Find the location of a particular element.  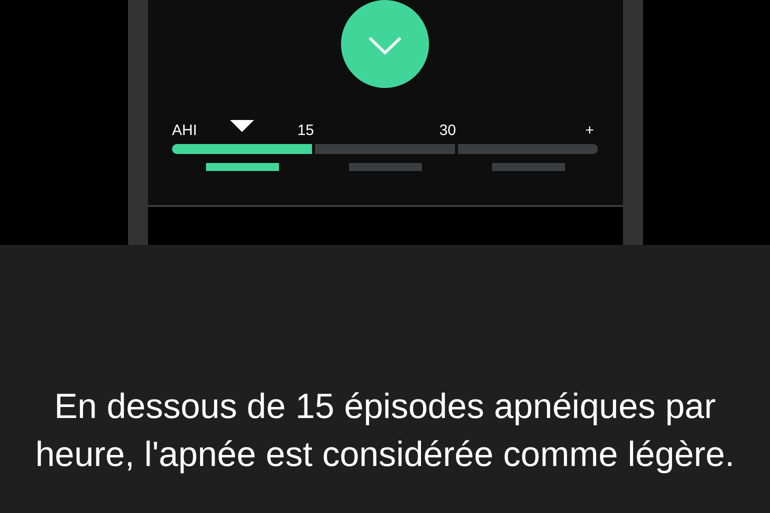

scale-tick: 15 is located at coordinates (305, 131).